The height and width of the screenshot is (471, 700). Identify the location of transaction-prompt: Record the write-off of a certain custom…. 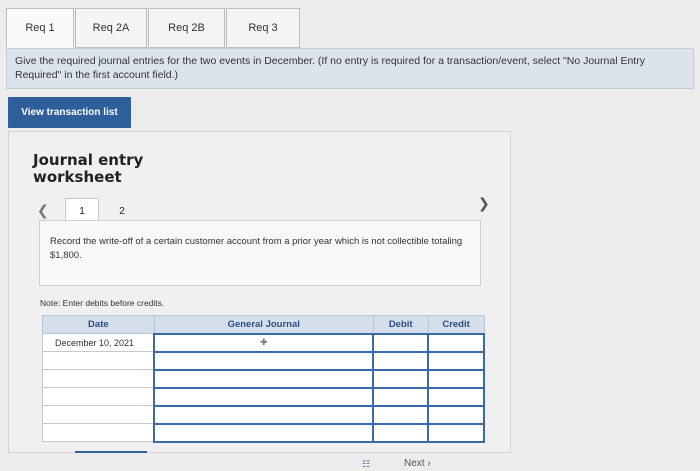
(260, 253).